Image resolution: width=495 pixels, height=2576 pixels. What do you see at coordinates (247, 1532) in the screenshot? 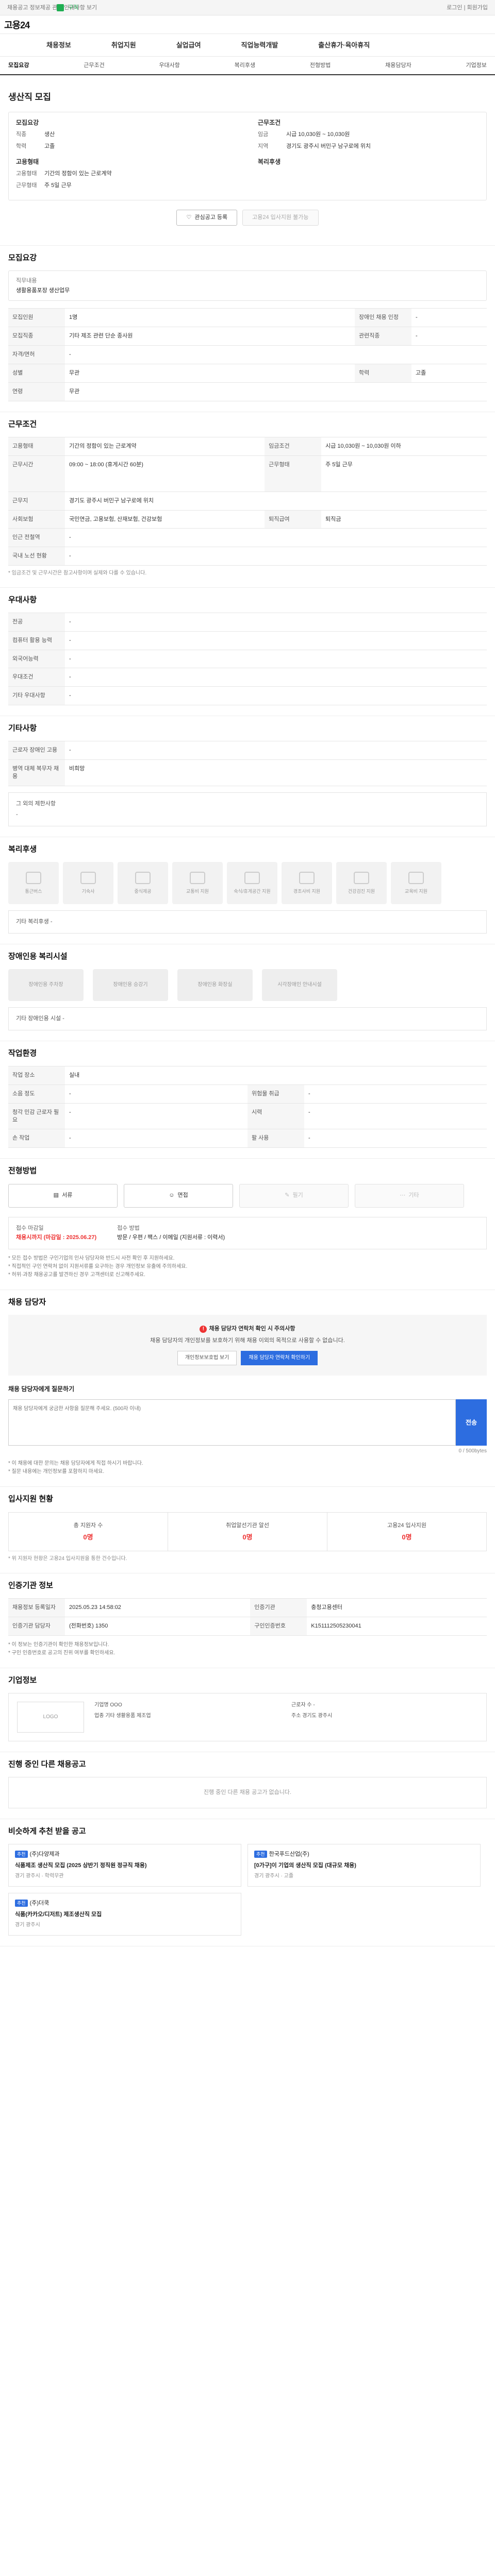
I see `stats-box: 총 지원자 수 0명 취업알선기관 알선 0명 고용24 입사지원 0명` at bounding box center [247, 1532].